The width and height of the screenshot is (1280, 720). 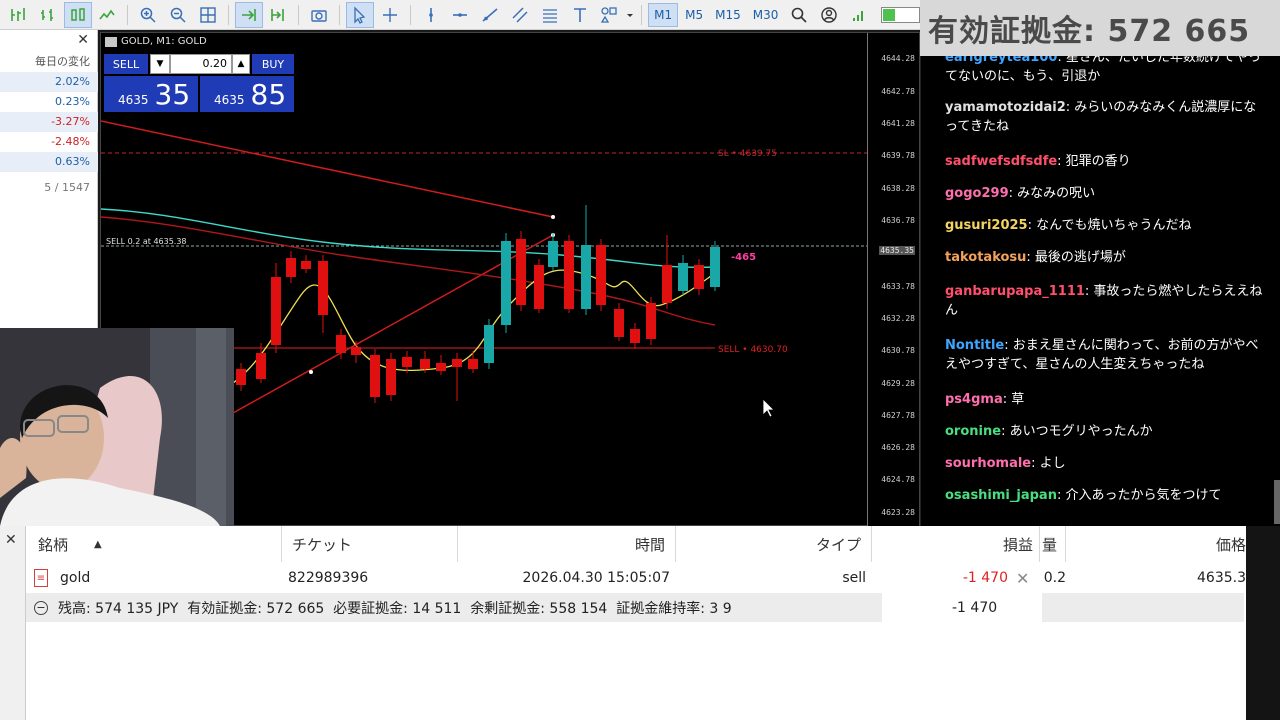 What do you see at coordinates (753, 350) in the screenshot?
I see `sell-level-label: SELL • 4630.70` at bounding box center [753, 350].